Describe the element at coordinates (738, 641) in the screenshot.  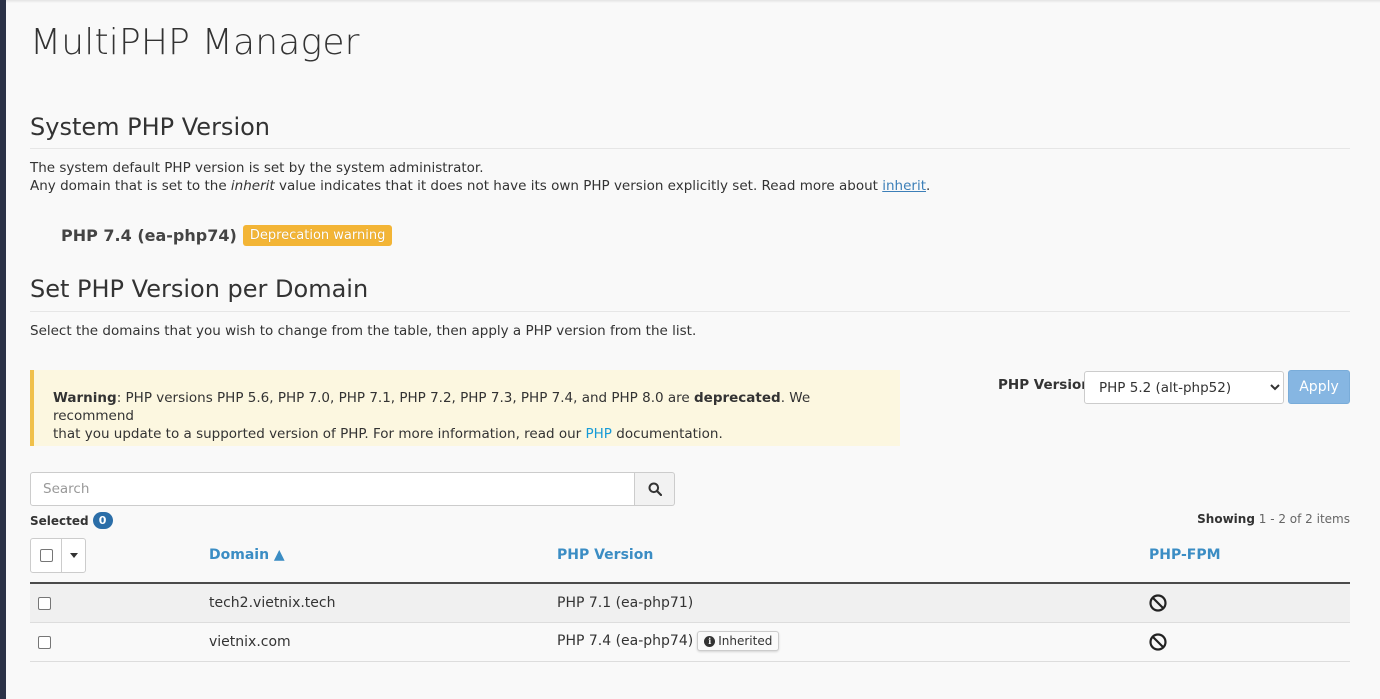
I see `inherited-badge: i Inherited` at that location.